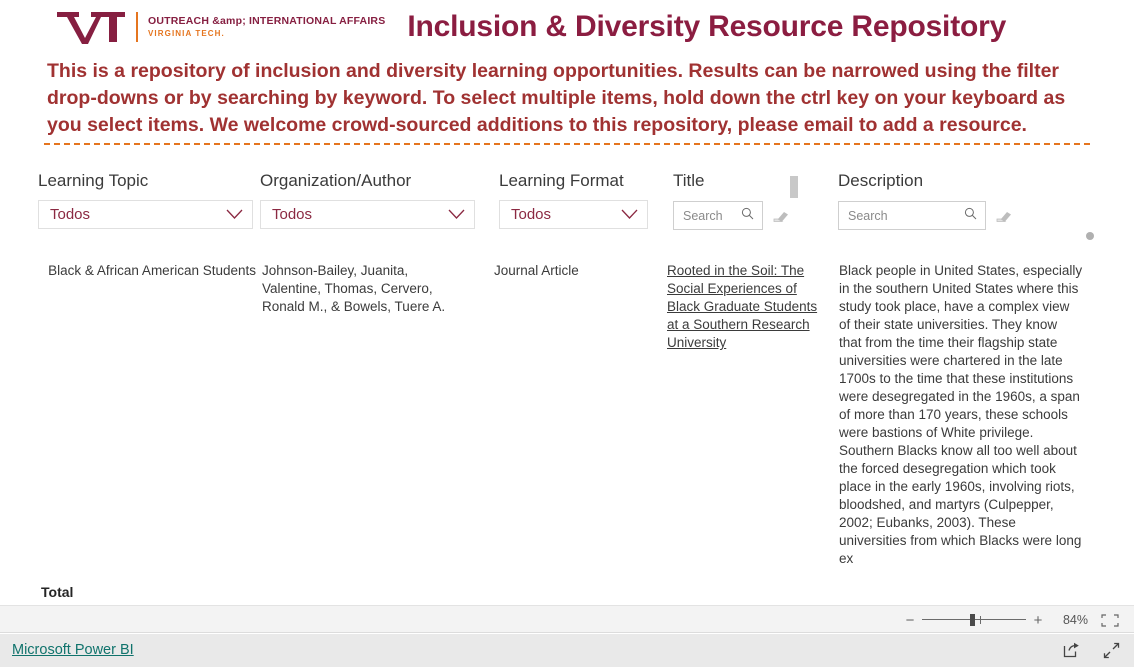 This screenshot has width=1134, height=667. What do you see at coordinates (145, 214) in the screenshot?
I see `dropdown-learning-topic: Todos` at bounding box center [145, 214].